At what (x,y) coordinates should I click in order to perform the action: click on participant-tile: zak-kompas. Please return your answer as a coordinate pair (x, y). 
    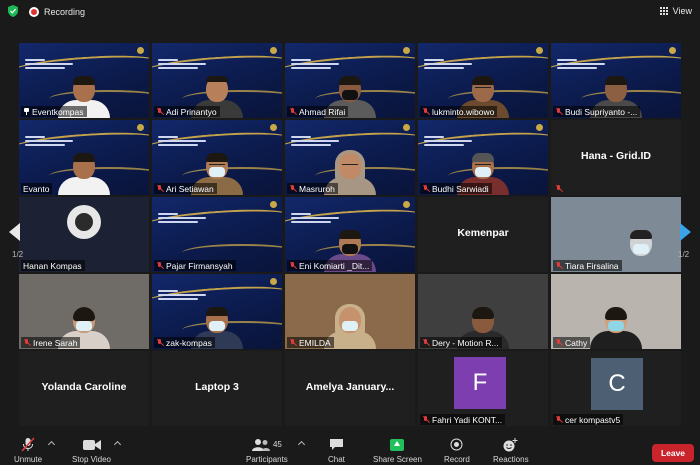
    Looking at the image, I should click on (217, 311).